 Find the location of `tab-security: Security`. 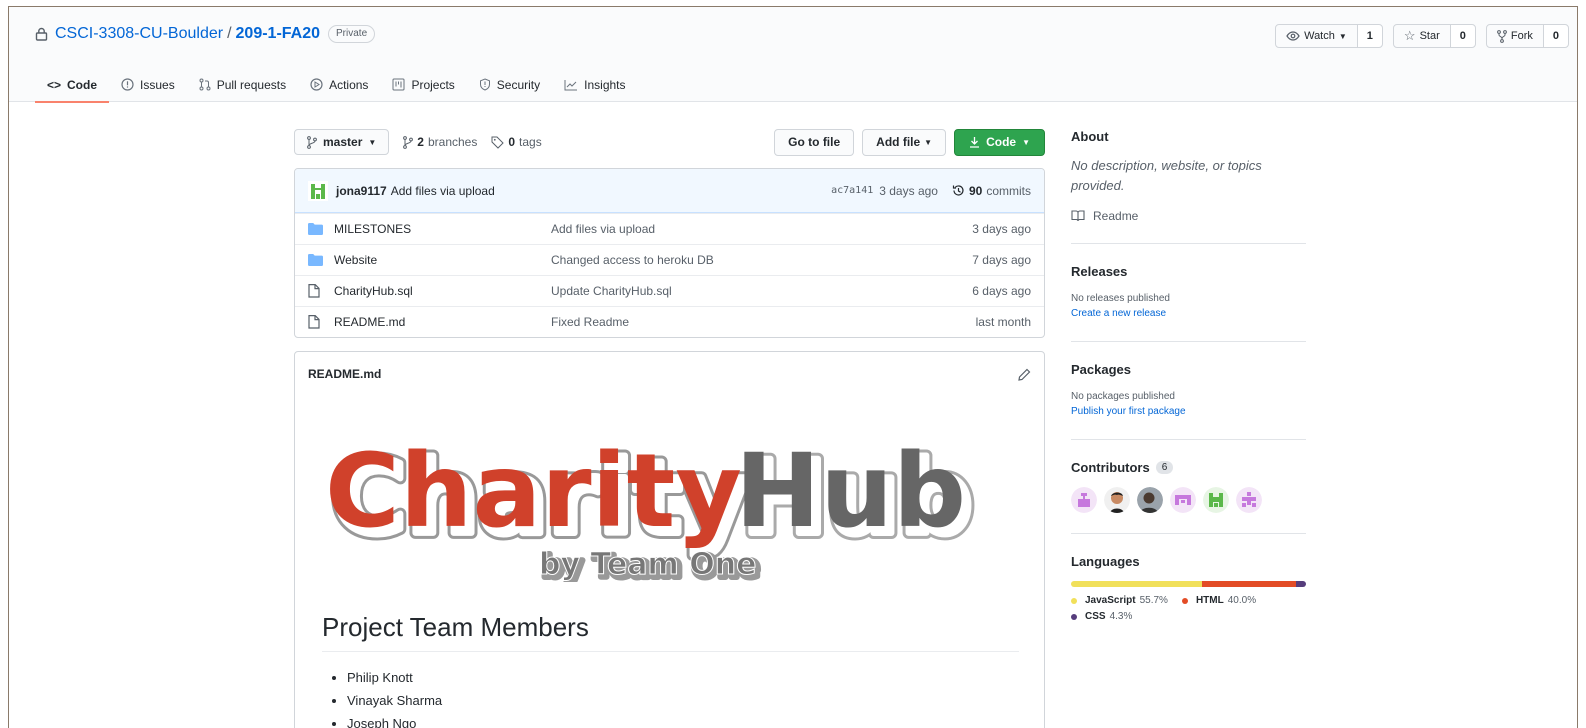

tab-security: Security is located at coordinates (509, 84).